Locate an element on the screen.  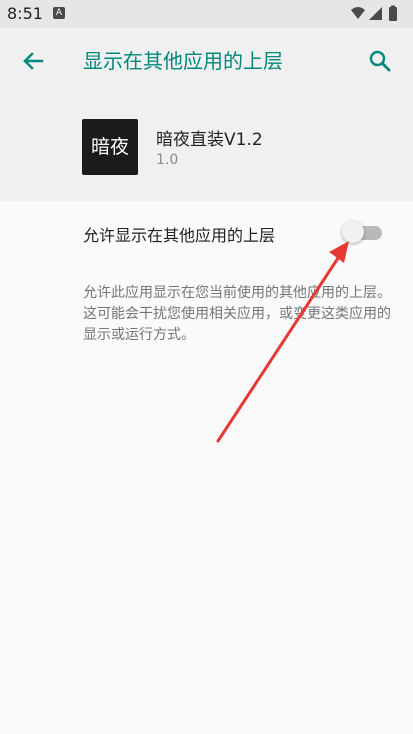
signal-icon is located at coordinates (375, 13).